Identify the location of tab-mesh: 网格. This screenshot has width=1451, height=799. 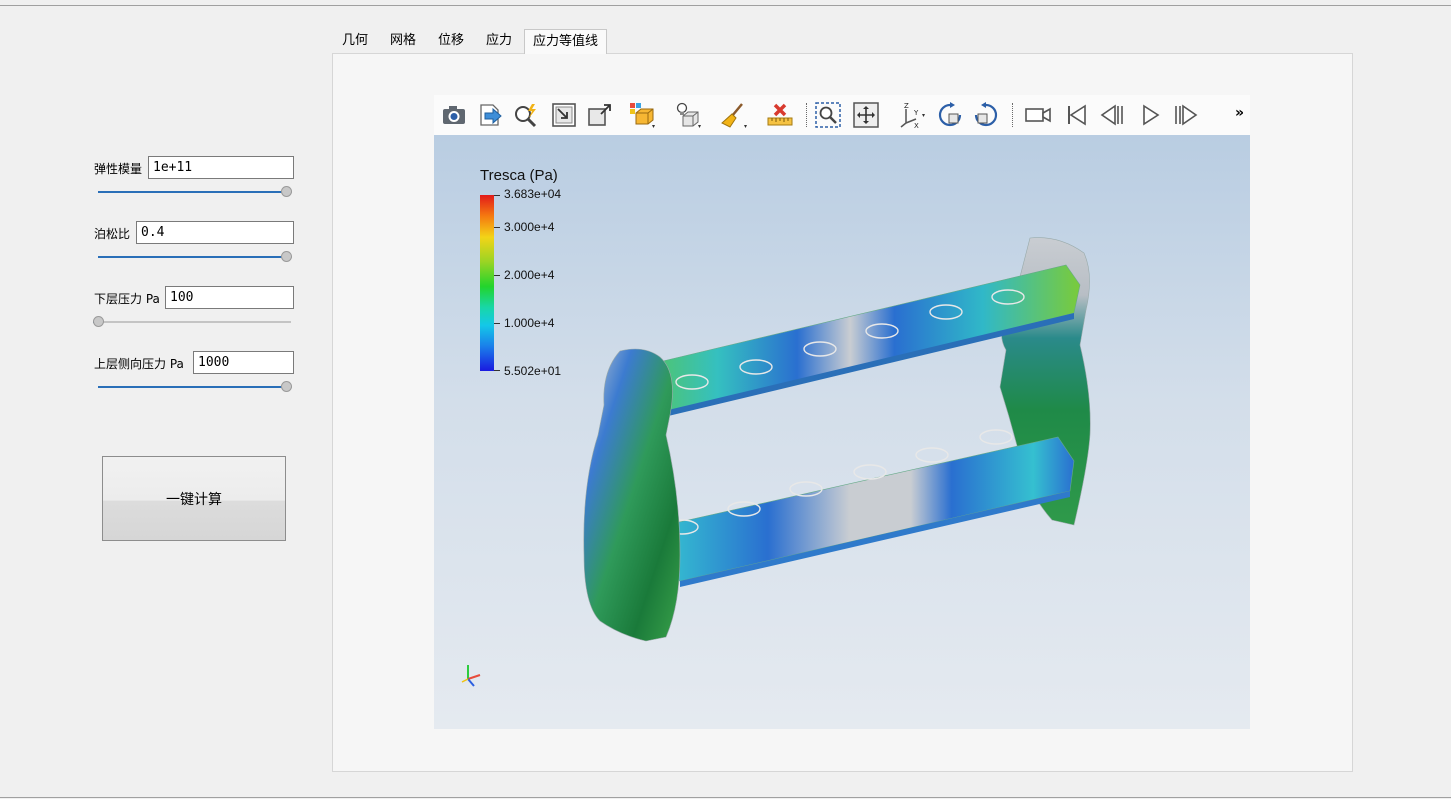
(403, 41).